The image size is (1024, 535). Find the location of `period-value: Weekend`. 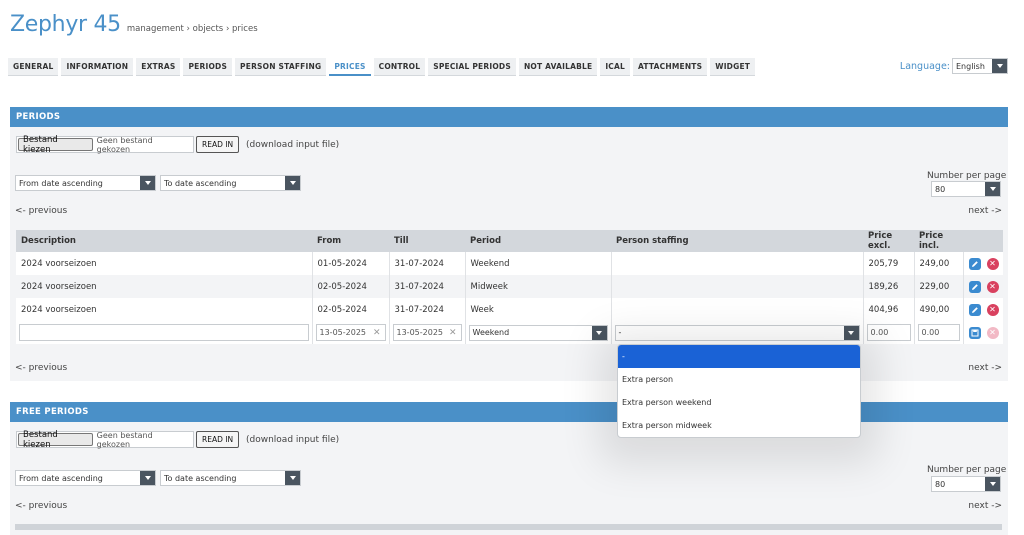

period-value: Weekend is located at coordinates (491, 332).